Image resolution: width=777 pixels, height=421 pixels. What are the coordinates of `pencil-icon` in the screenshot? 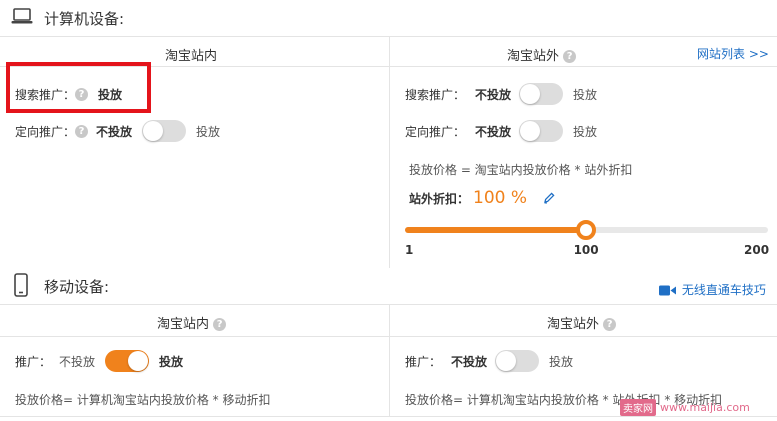 It's located at (549, 198).